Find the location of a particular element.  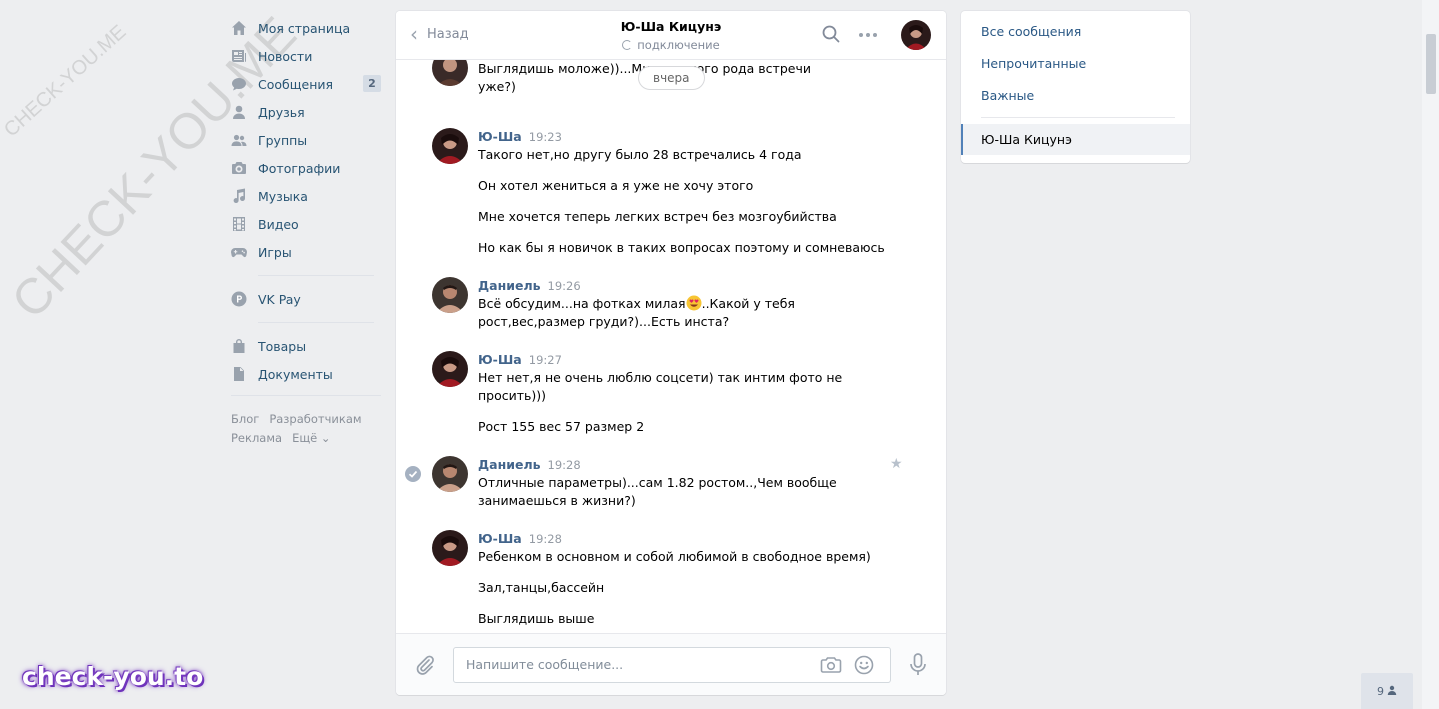

message-text: Выглядишь выше is located at coordinates (536, 618).